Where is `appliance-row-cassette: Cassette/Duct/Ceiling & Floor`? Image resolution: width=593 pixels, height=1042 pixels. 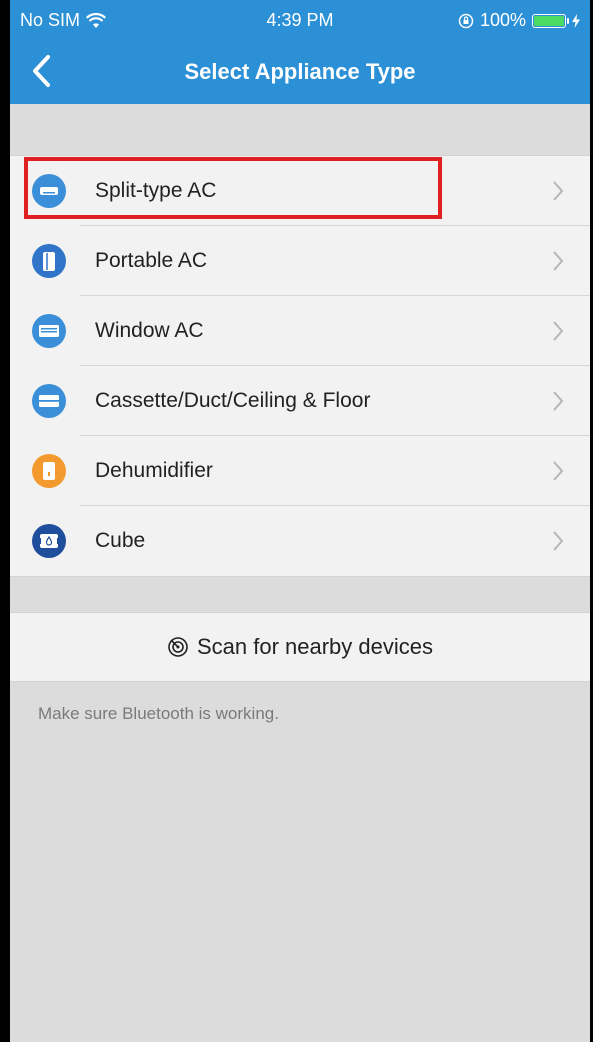 appliance-row-cassette: Cassette/Duct/Ceiling & Floor is located at coordinates (300, 401).